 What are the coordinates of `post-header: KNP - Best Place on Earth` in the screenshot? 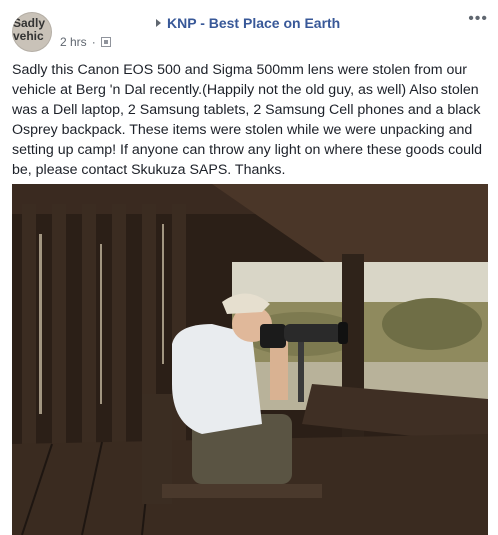 It's located at (248, 23).